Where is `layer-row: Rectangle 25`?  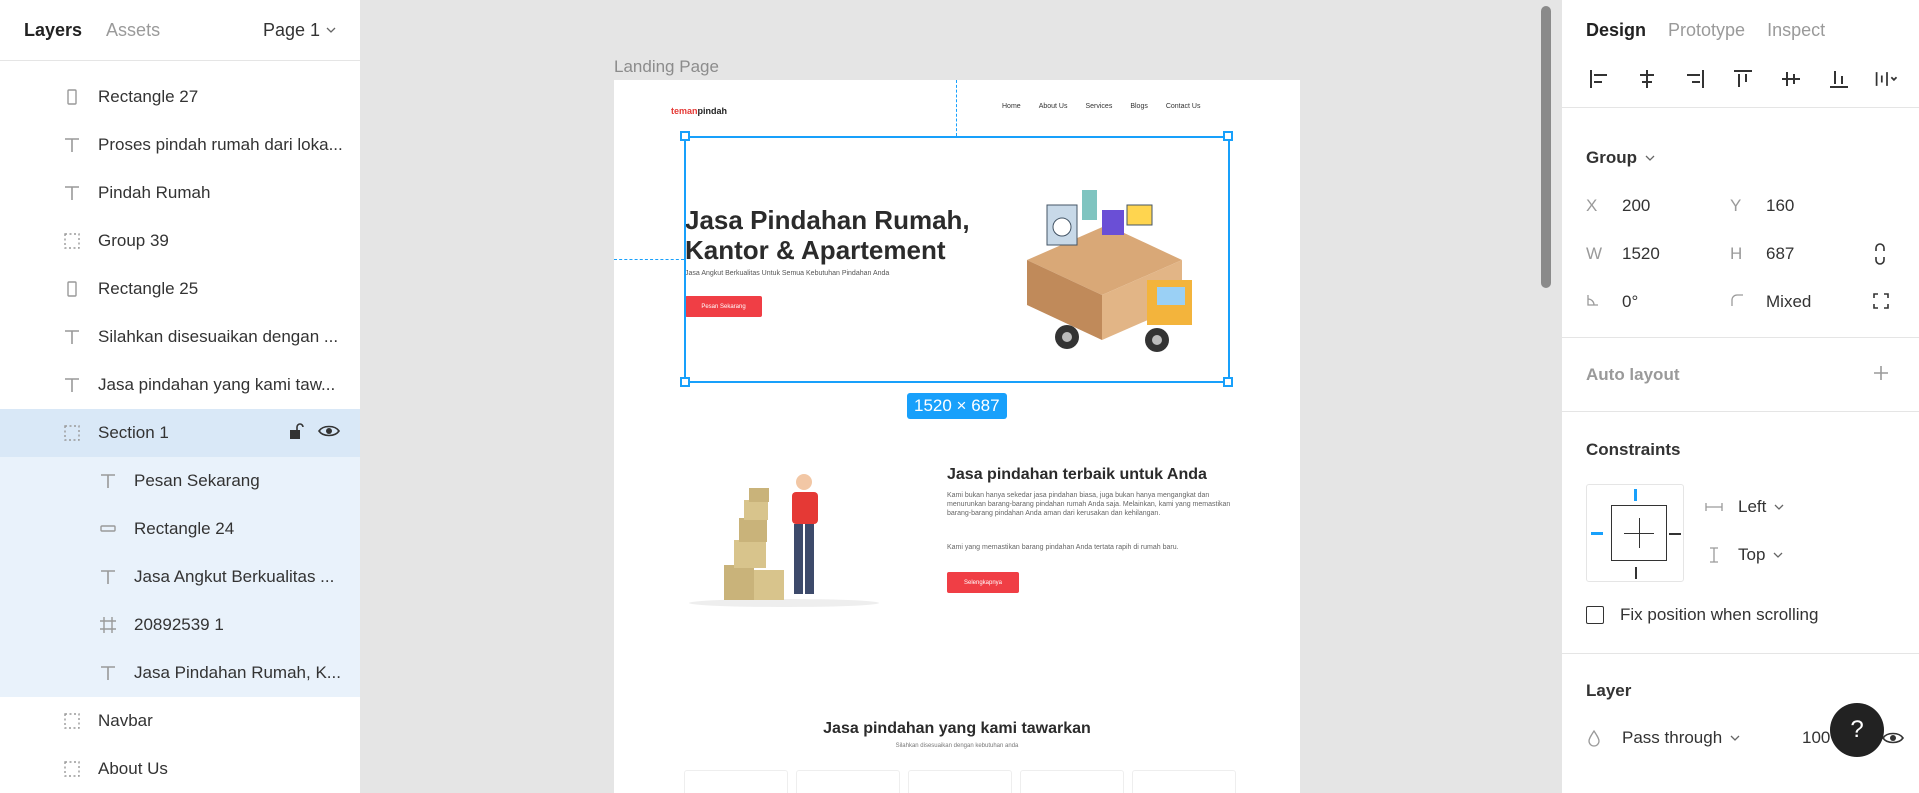 layer-row: Rectangle 25 is located at coordinates (180, 289).